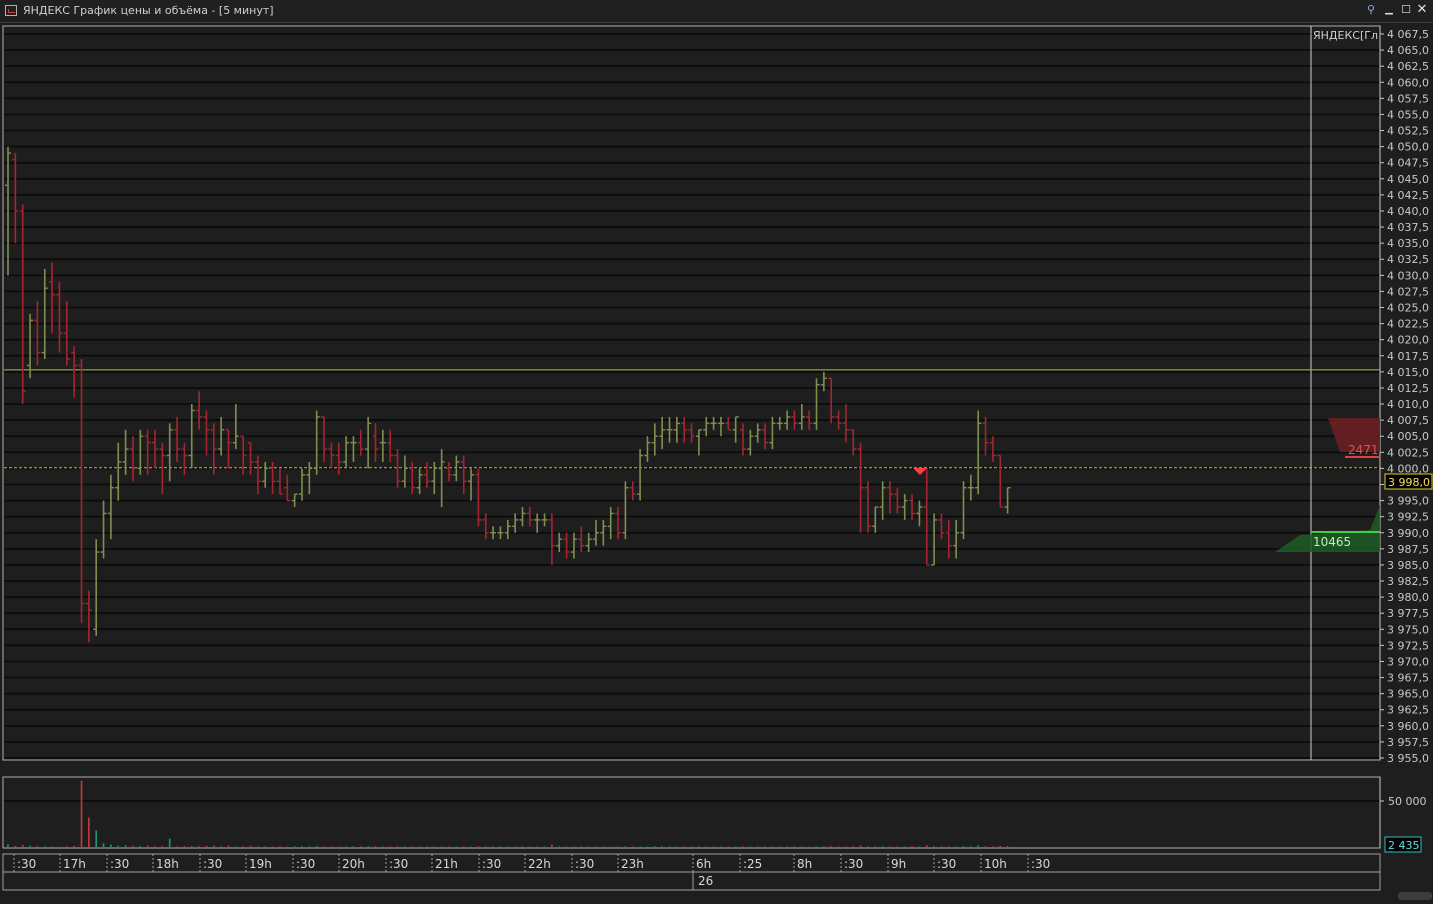 The height and width of the screenshot is (904, 1433). What do you see at coordinates (1408, 340) in the screenshot?
I see `price-tick-label: 4 020,0` at bounding box center [1408, 340].